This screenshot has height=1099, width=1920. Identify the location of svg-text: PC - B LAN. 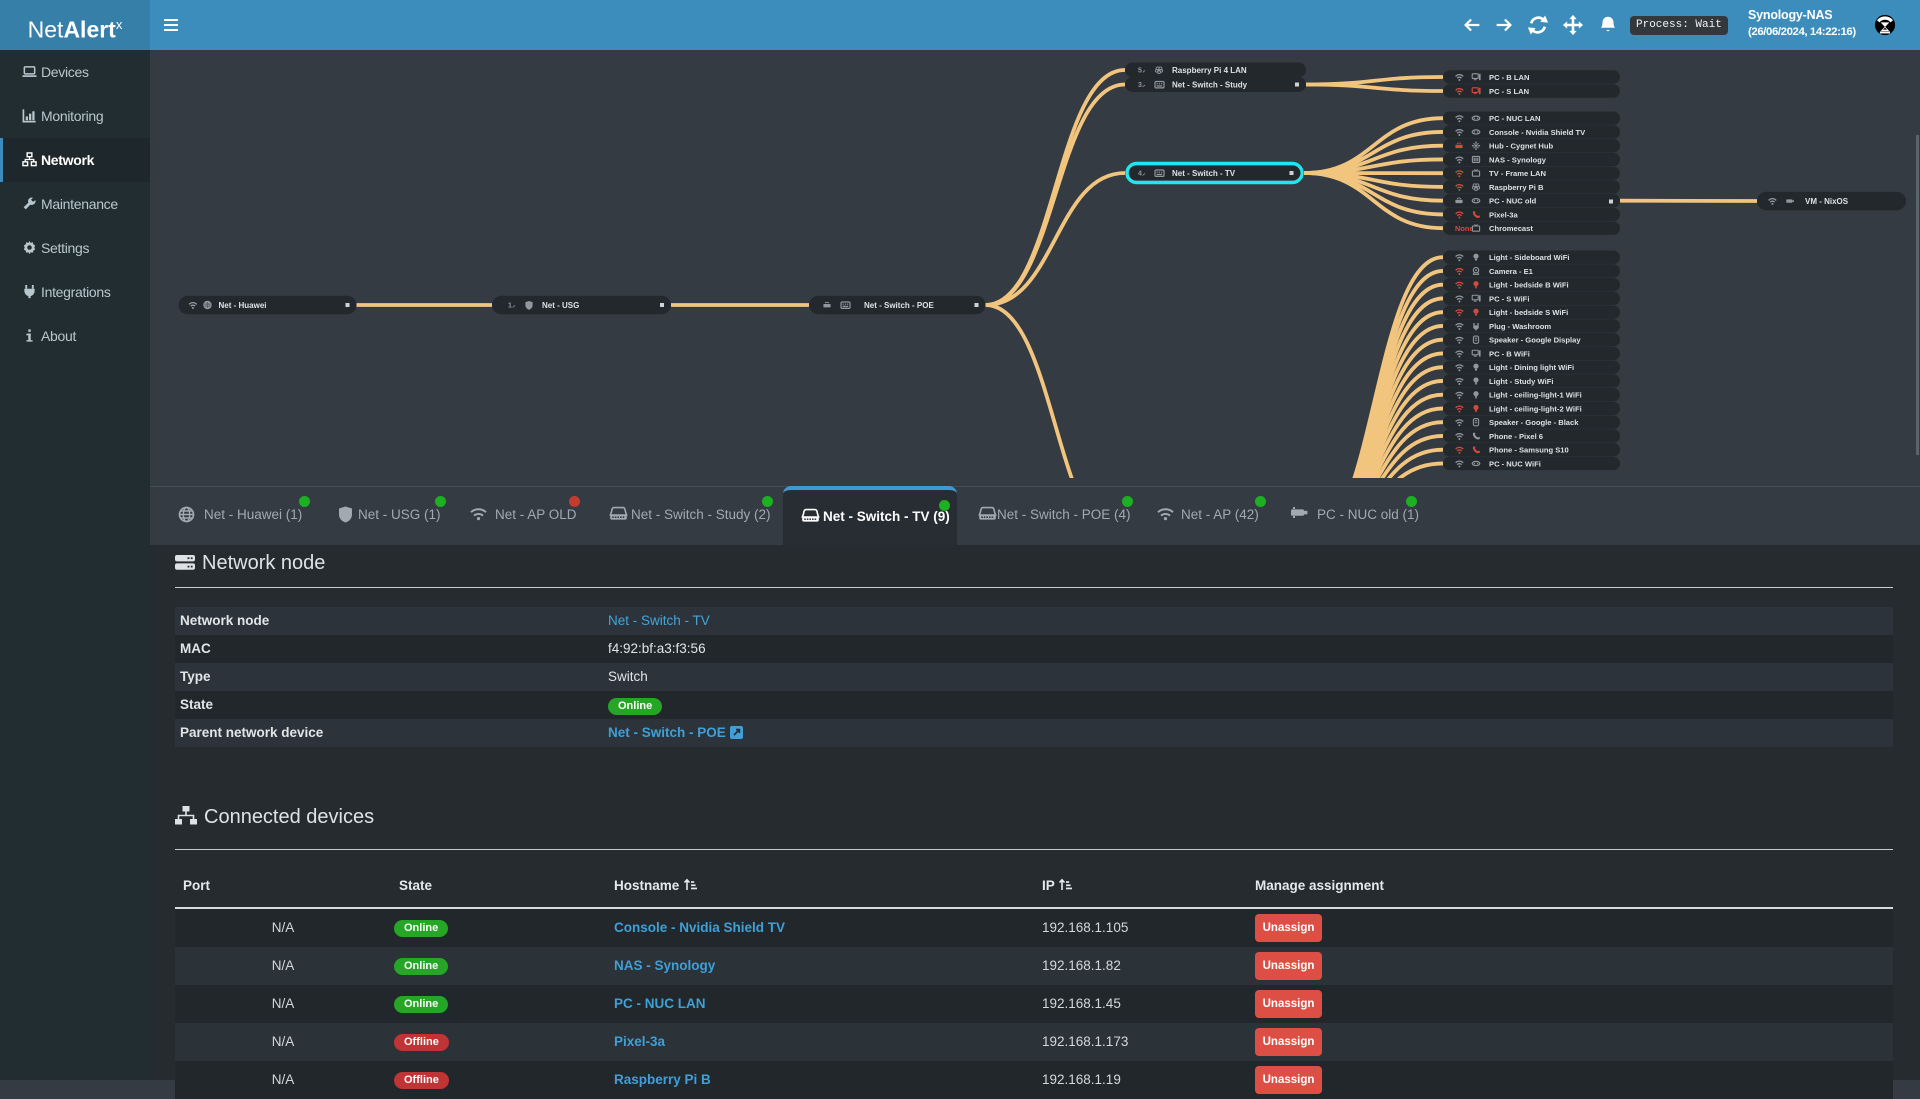
(1509, 77).